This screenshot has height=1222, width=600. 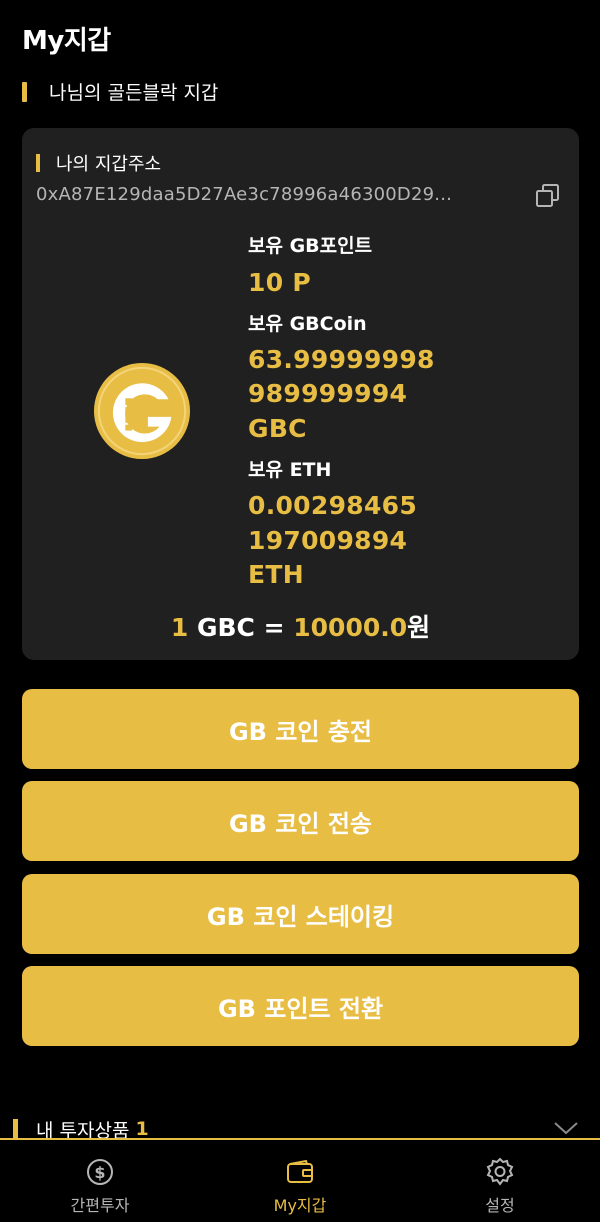 What do you see at coordinates (500, 1205) in the screenshot?
I see `nav-label-settings: 설정` at bounding box center [500, 1205].